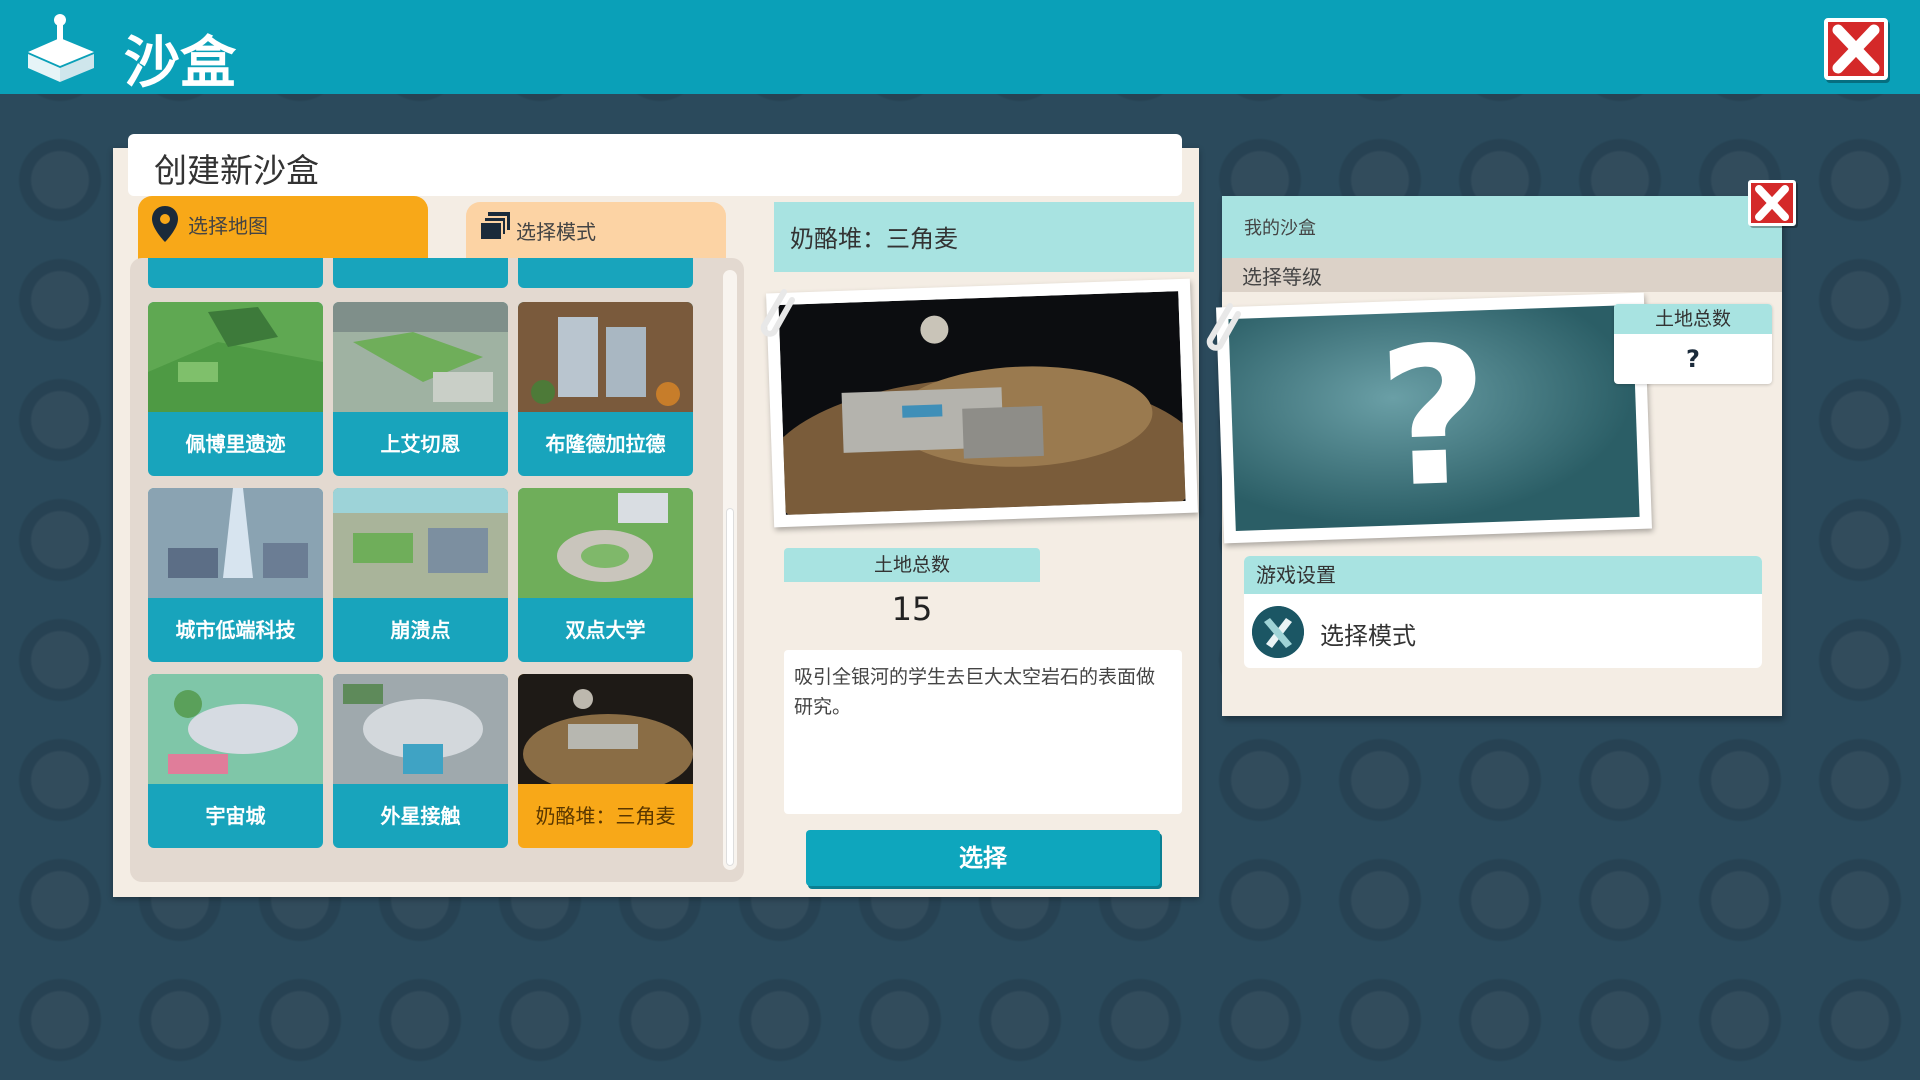  Describe the element at coordinates (1502, 275) in the screenshot. I see `select-level-label: 选择等级` at that location.